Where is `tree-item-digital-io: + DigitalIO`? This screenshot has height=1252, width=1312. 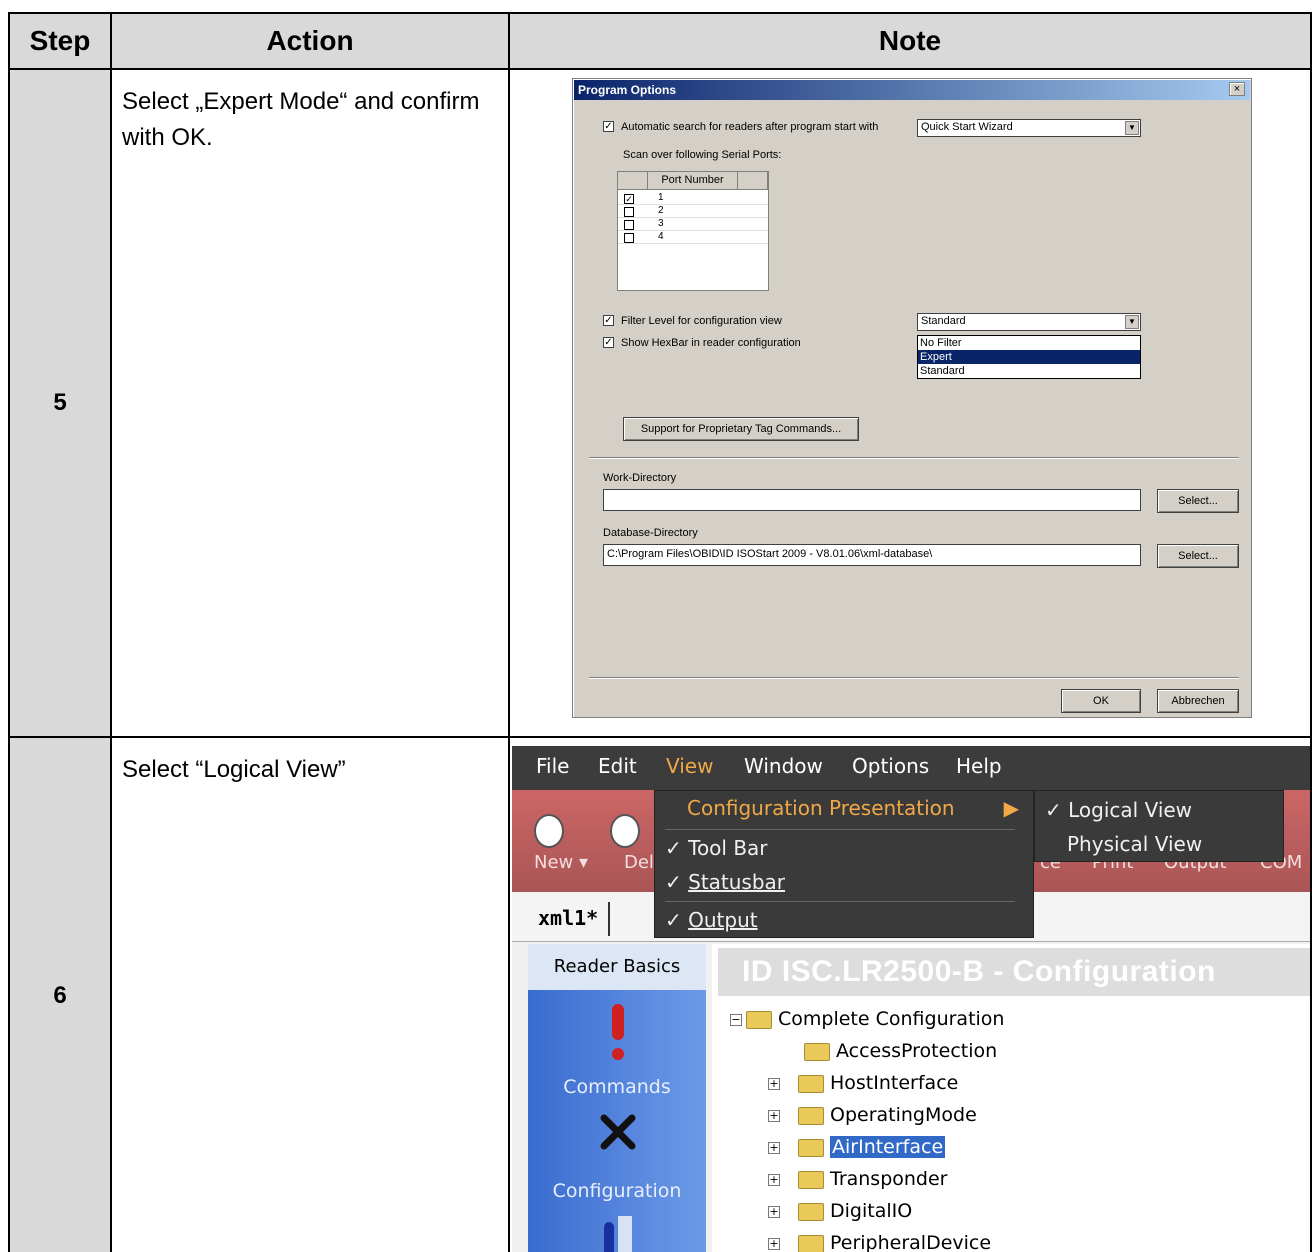
tree-item-digital-io: + DigitalIO is located at coordinates (840, 1211).